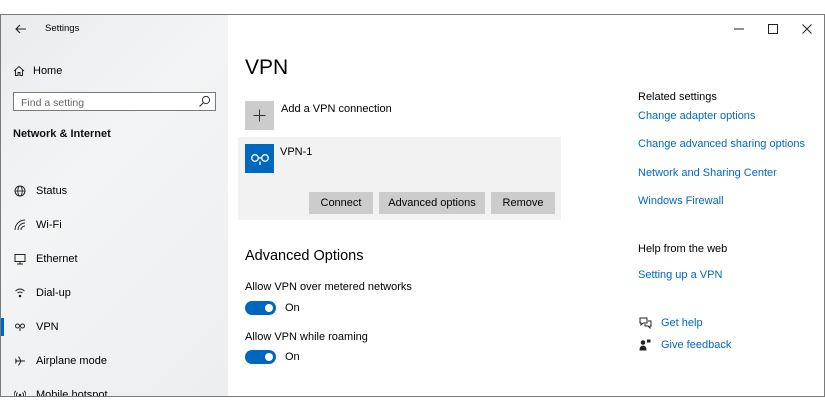 This screenshot has height=413, width=825. I want to click on help-from-web-heading: Help from the web, so click(683, 249).